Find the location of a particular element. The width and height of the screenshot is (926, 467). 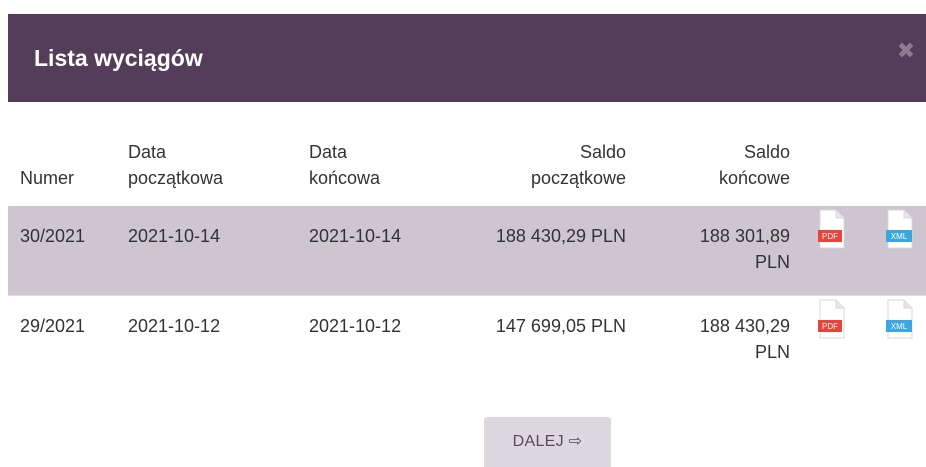

next-button: DALEJ ⇨ is located at coordinates (547, 442).